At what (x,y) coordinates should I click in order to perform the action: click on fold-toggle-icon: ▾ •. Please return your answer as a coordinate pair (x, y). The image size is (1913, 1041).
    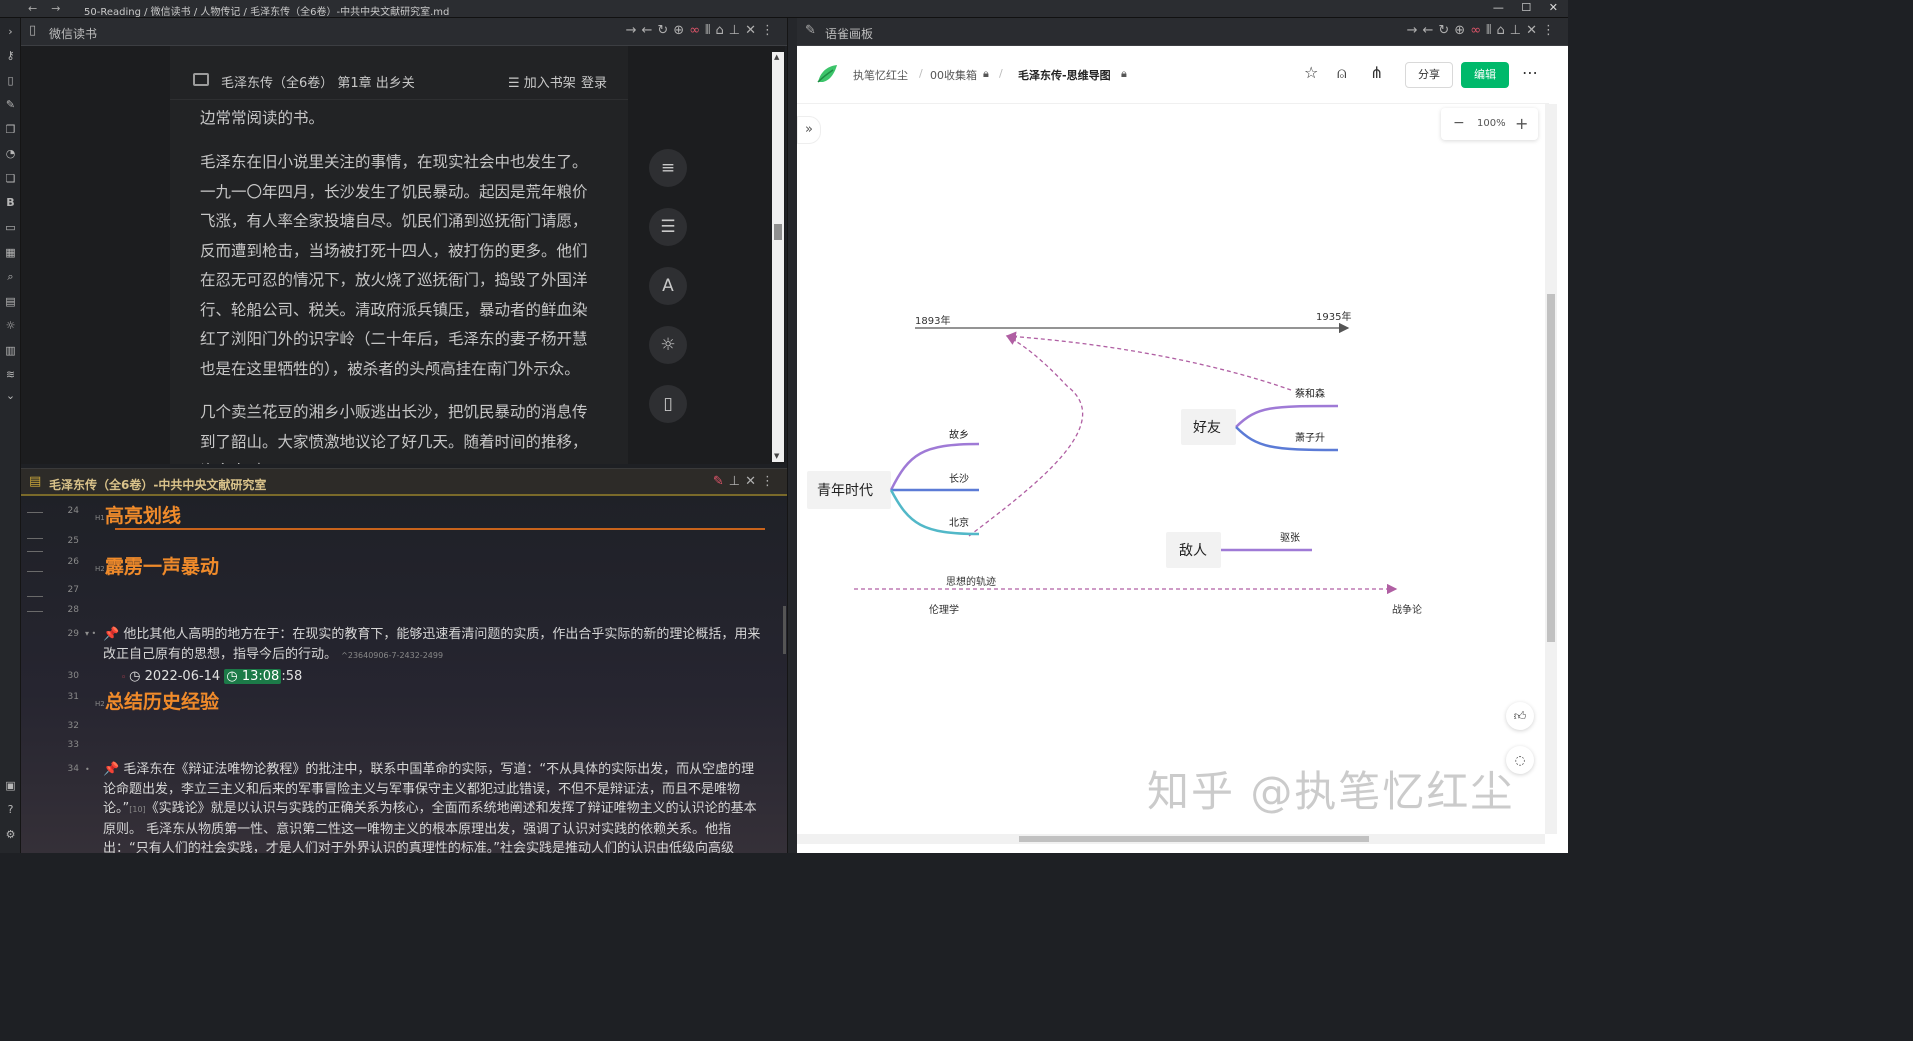
    Looking at the image, I should click on (90, 633).